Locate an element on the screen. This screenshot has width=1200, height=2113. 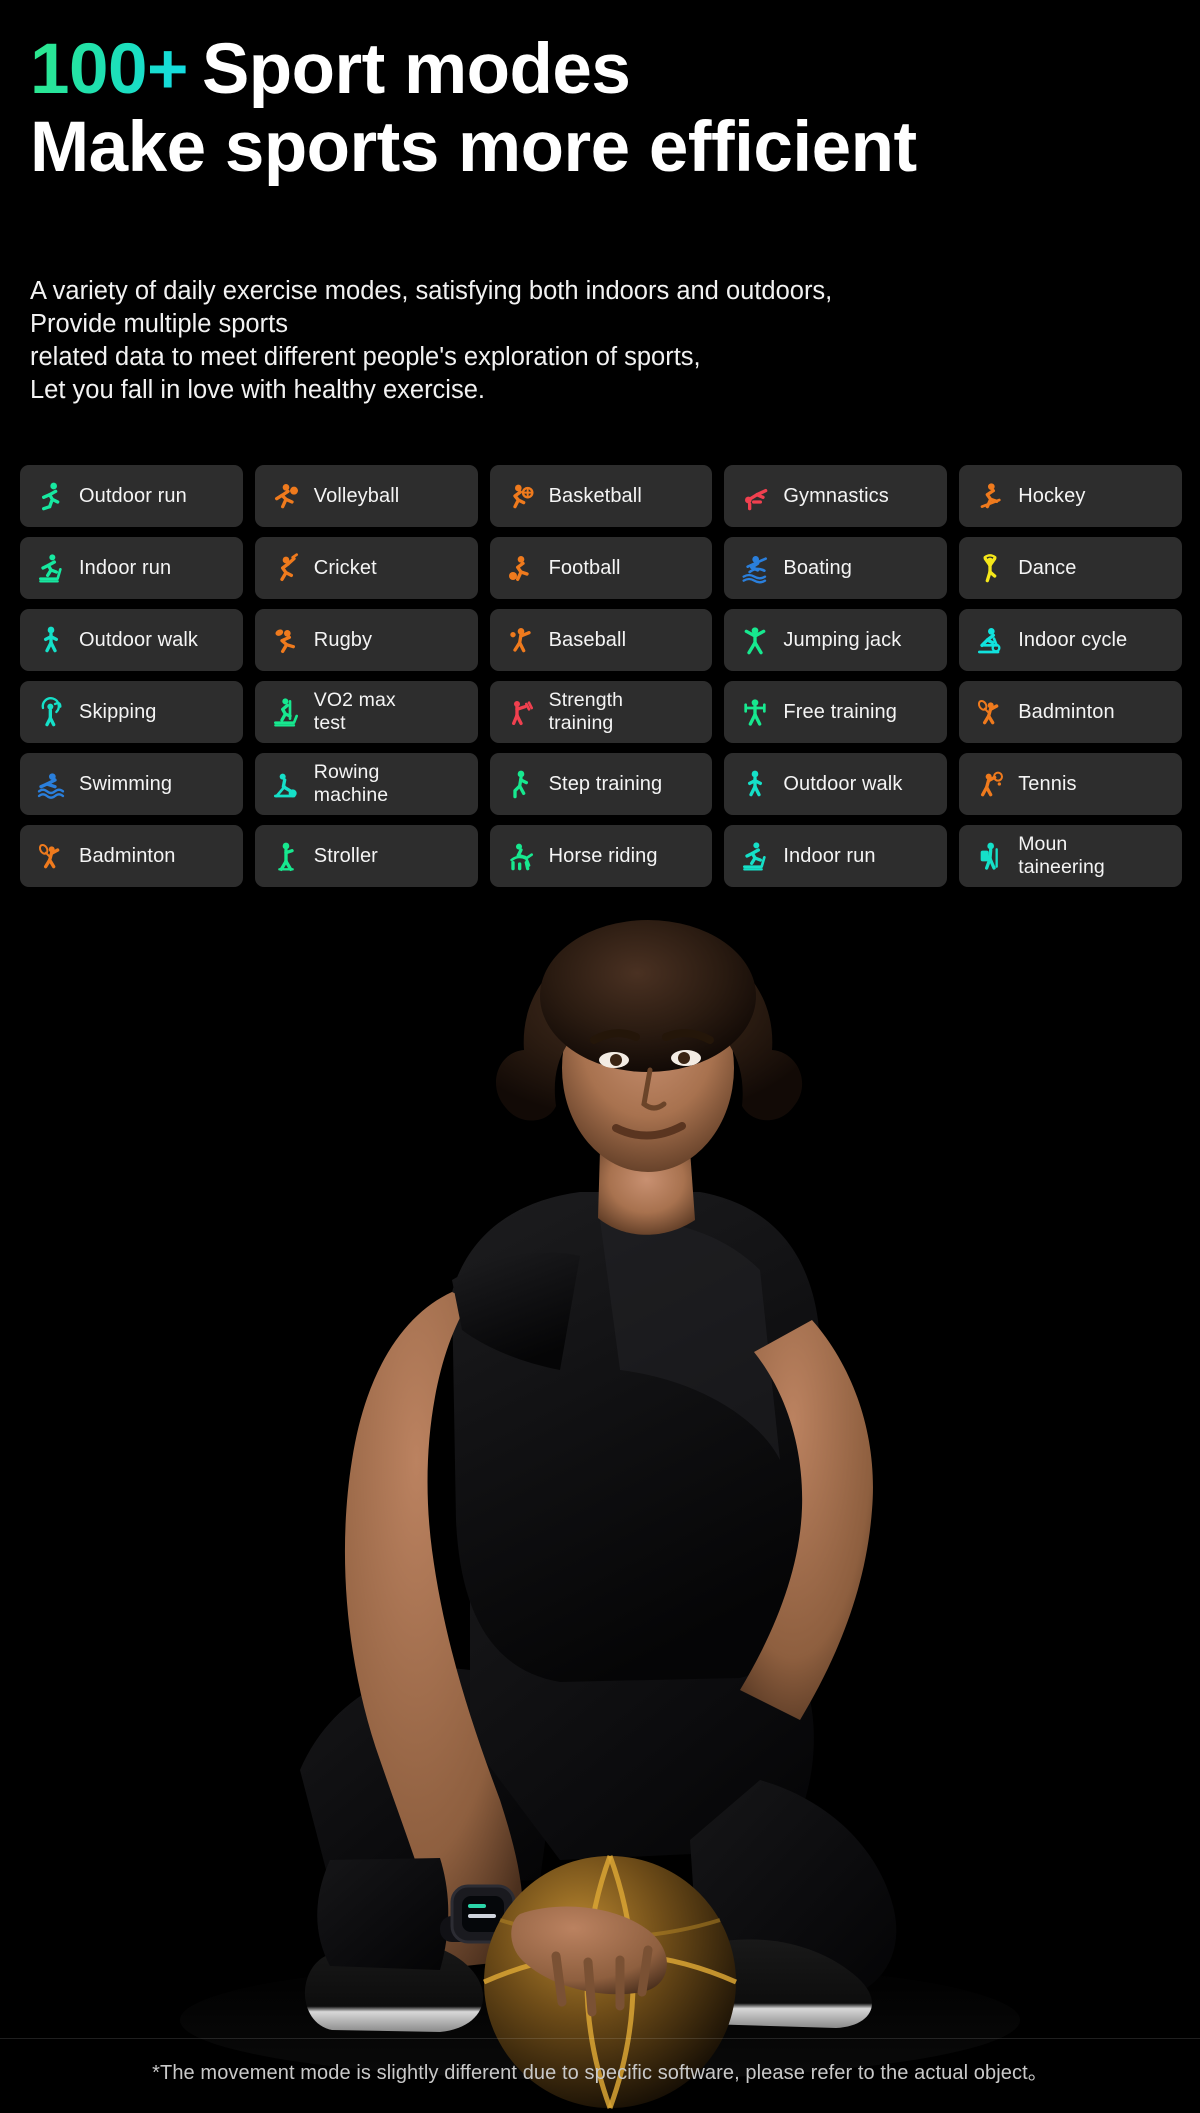
sport-mode-label: Volleyball is located at coordinates (356, 495).